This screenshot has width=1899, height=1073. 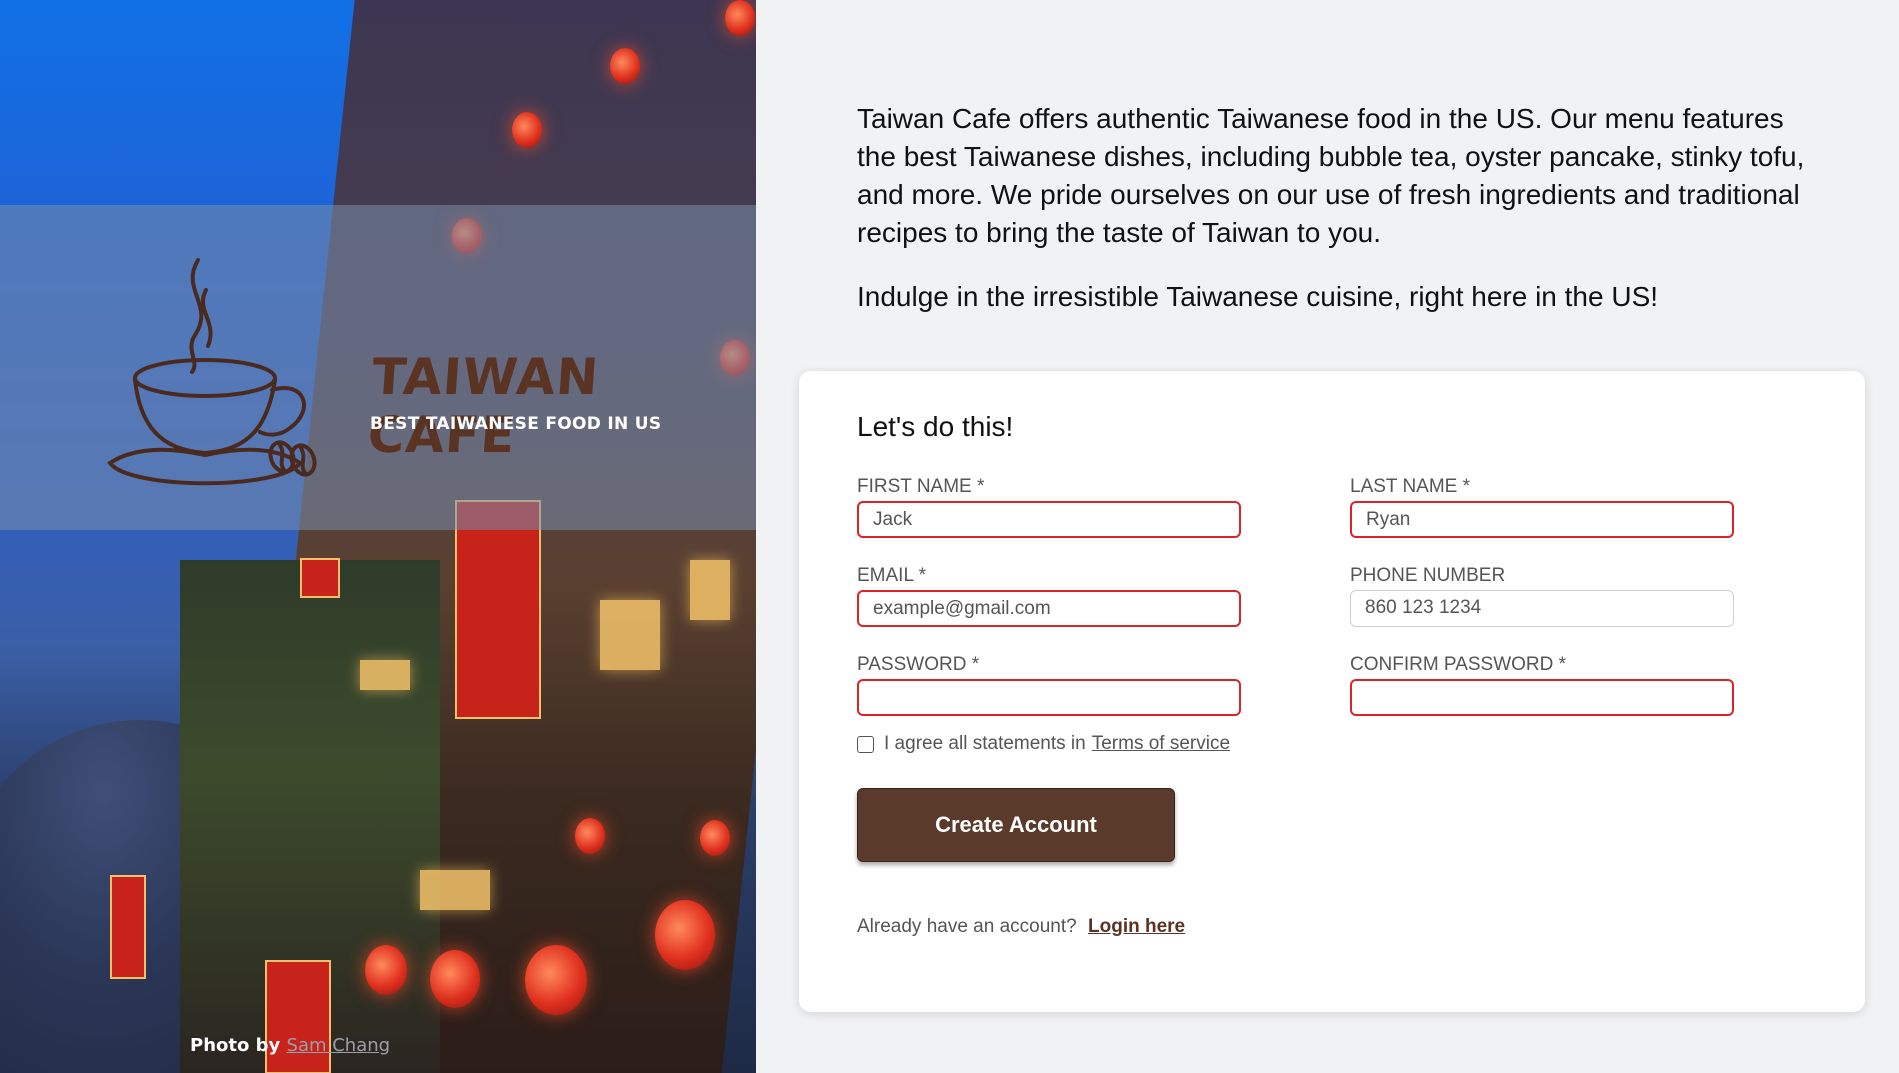 What do you see at coordinates (1410, 486) in the screenshot?
I see `last-name-label: LAST NAME *` at bounding box center [1410, 486].